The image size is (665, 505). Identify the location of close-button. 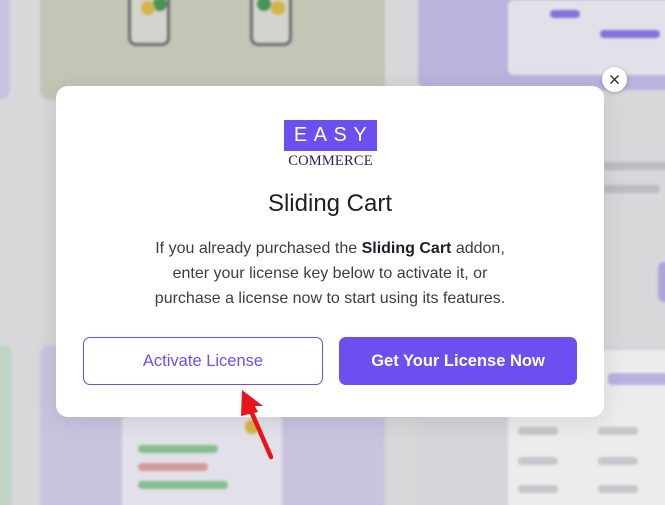
(614, 79).